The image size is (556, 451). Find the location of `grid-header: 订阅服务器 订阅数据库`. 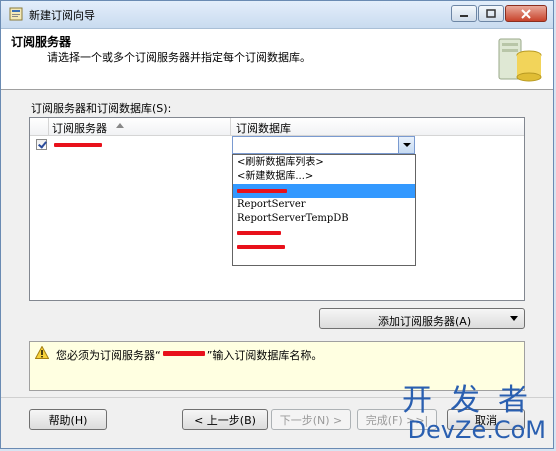

grid-header: 订阅服务器 订阅数据库 is located at coordinates (277, 127).